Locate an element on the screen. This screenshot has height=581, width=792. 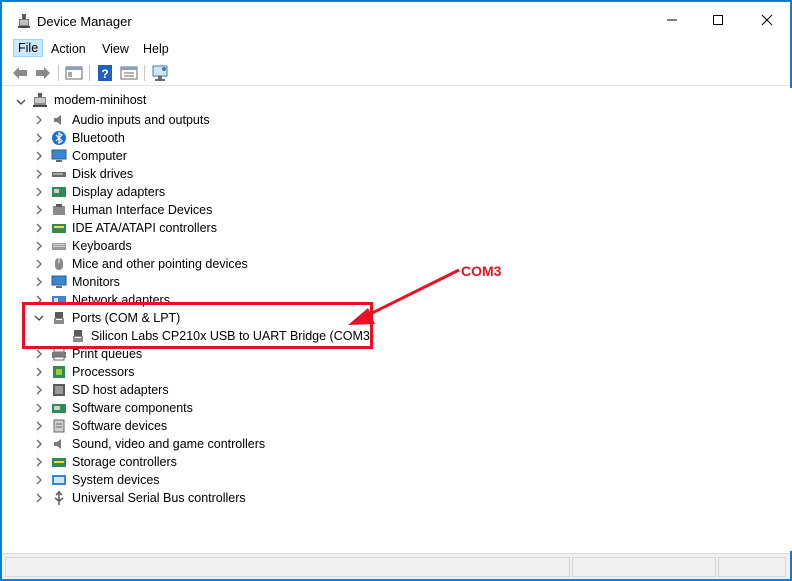
system-device-icon is located at coordinates (59, 480).